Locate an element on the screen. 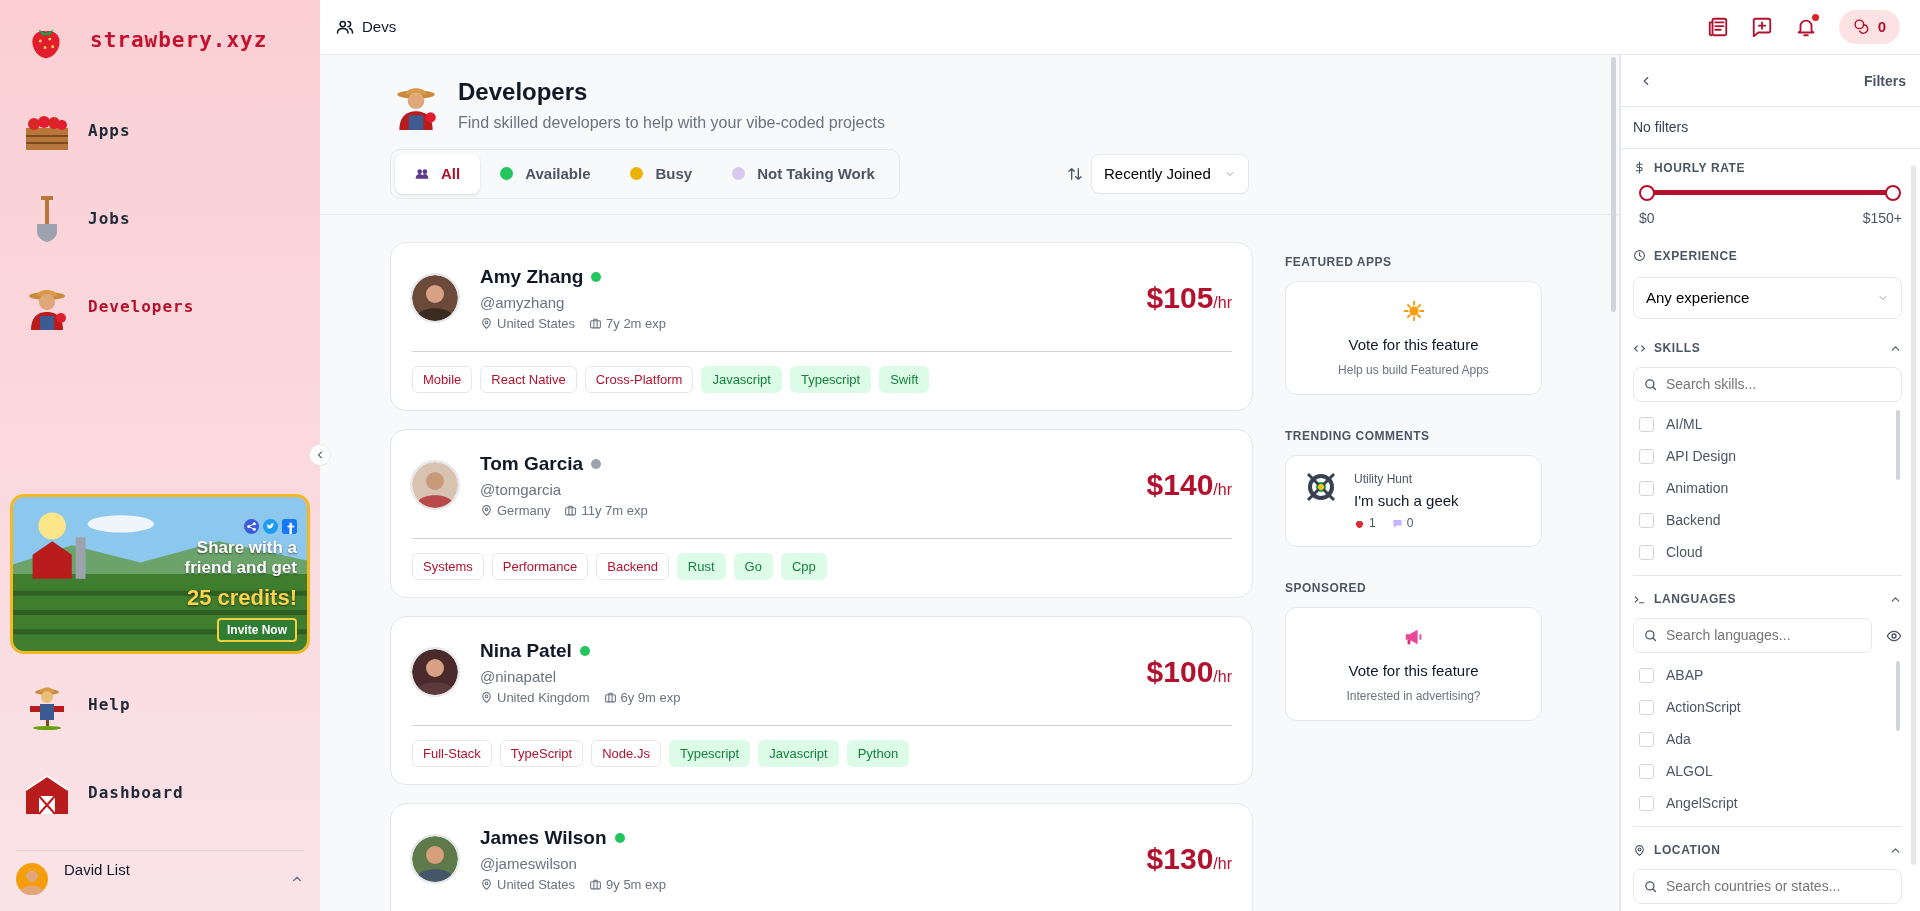 The height and width of the screenshot is (911, 1920). developer-card: James Wilson @jameswilson United States 9y 5m exp $130/hr is located at coordinates (821, 857).